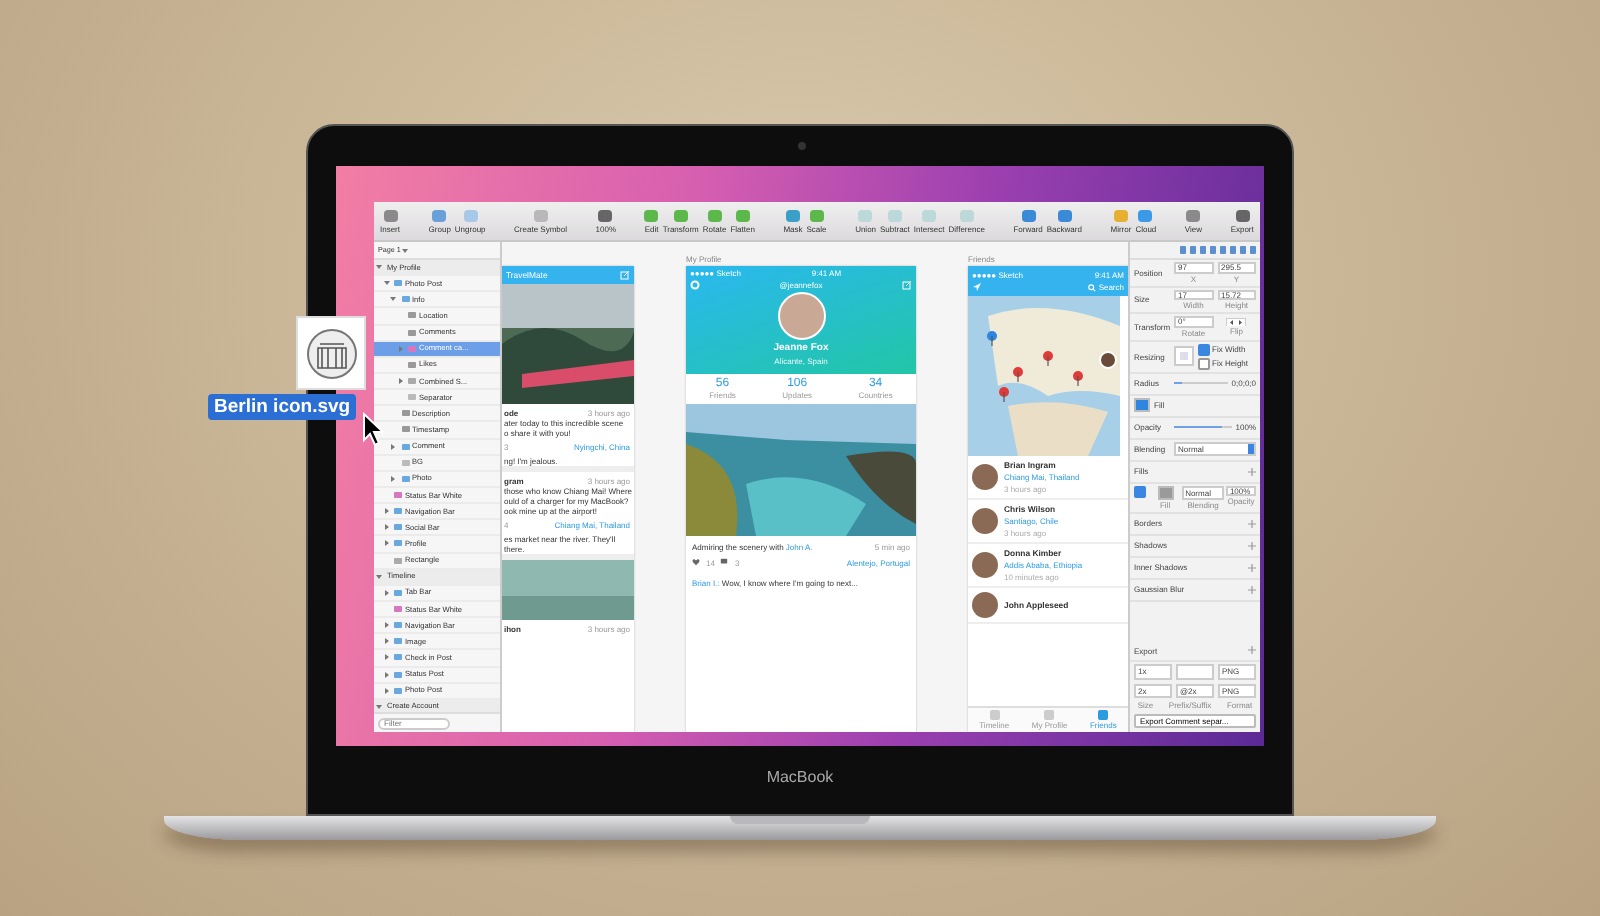 This screenshot has width=1600, height=916. Describe the element at coordinates (282, 407) in the screenshot. I see `file-name: Berlin icon.svg` at that location.